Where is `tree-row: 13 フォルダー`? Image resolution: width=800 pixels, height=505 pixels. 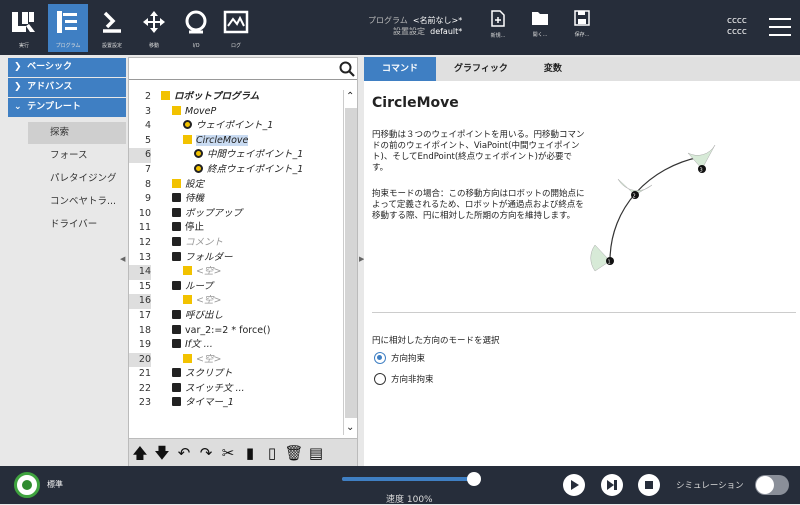 tree-row: 13 フォルダー is located at coordinates (235, 258).